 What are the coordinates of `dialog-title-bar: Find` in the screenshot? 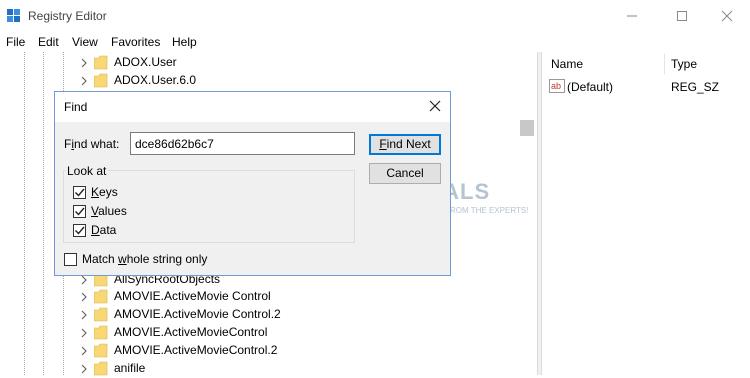 It's located at (252, 107).